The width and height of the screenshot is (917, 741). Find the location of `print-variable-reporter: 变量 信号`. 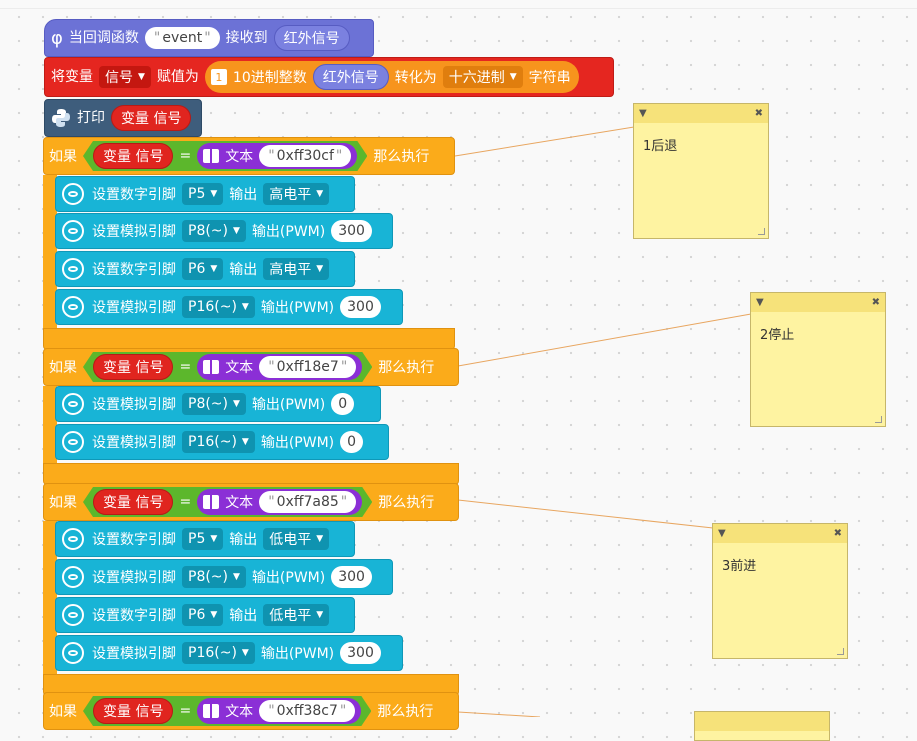

print-variable-reporter: 变量 信号 is located at coordinates (151, 118).